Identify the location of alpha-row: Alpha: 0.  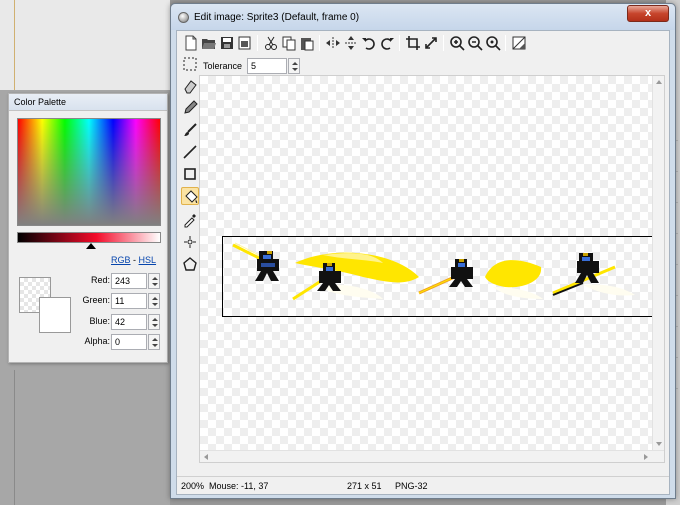
(116, 342).